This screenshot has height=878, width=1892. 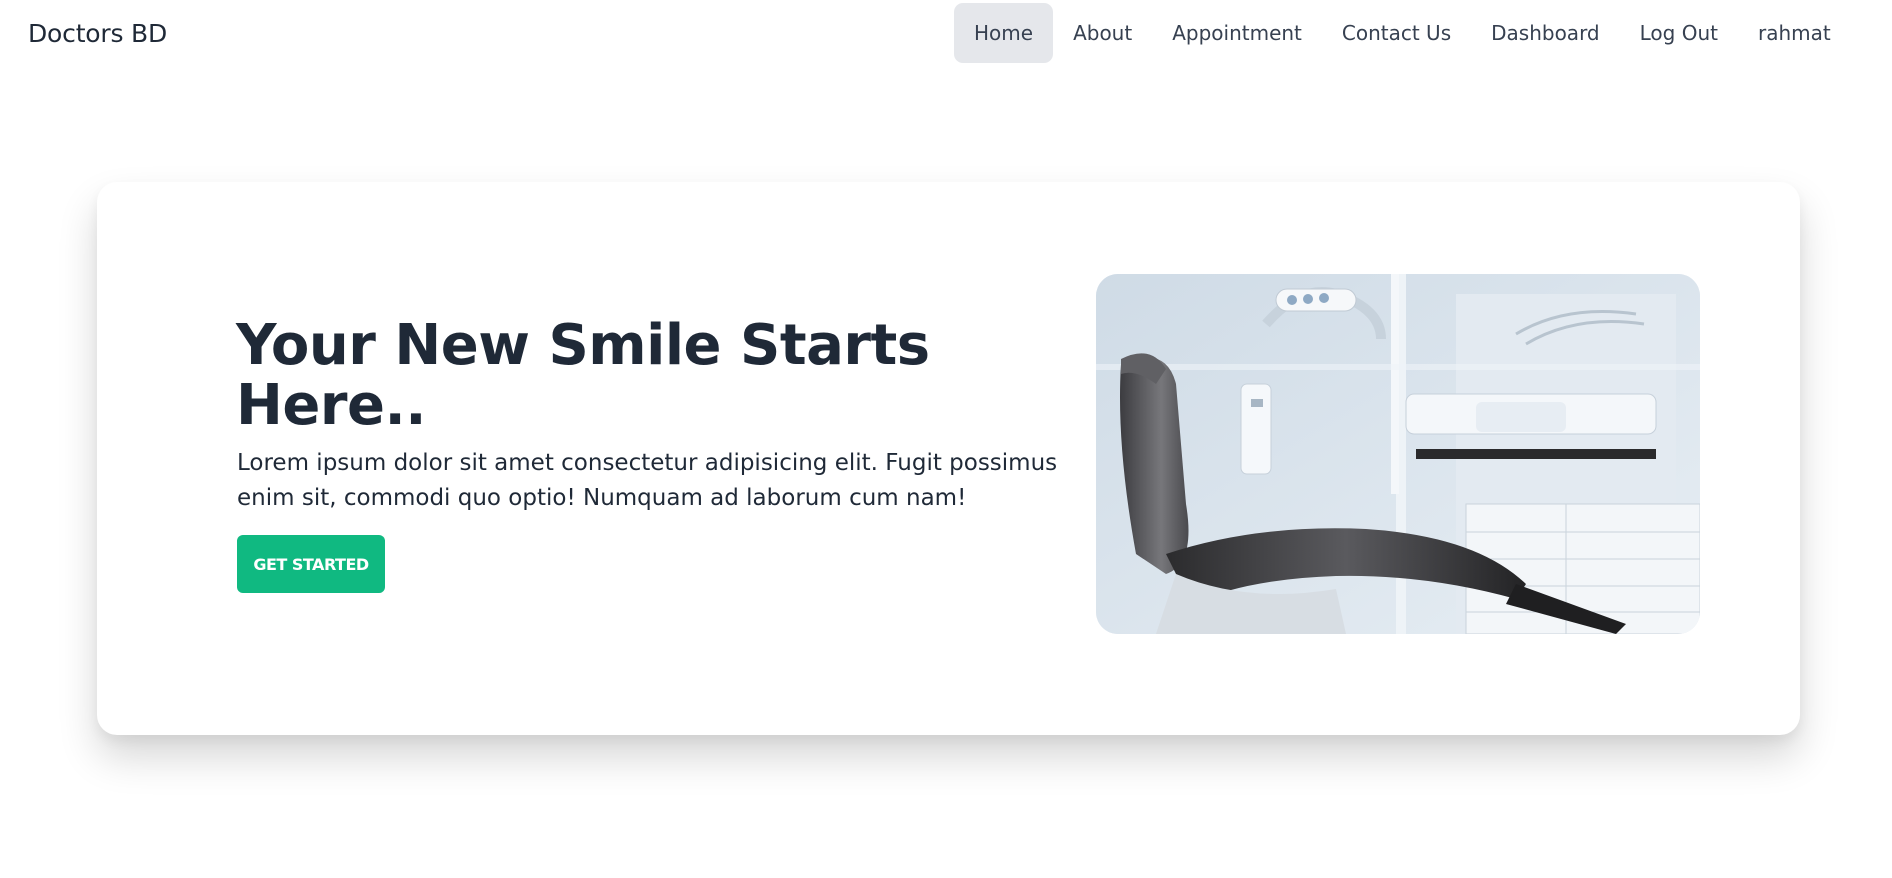 I want to click on nav-item-user: rahmat, so click(x=1794, y=33).